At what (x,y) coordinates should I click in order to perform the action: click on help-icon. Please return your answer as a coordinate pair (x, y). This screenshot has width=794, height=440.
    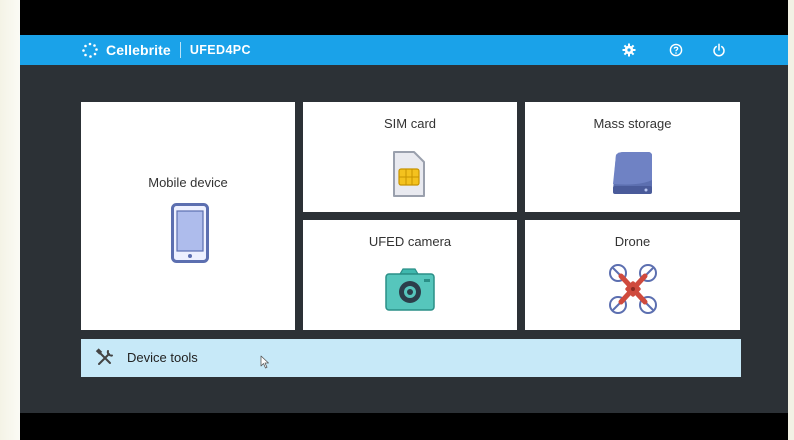
    Looking at the image, I should click on (676, 50).